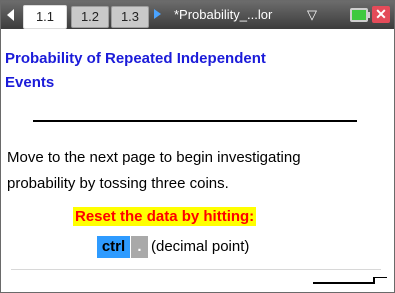  What do you see at coordinates (139, 247) in the screenshot?
I see `decimal-point-key: .` at bounding box center [139, 247].